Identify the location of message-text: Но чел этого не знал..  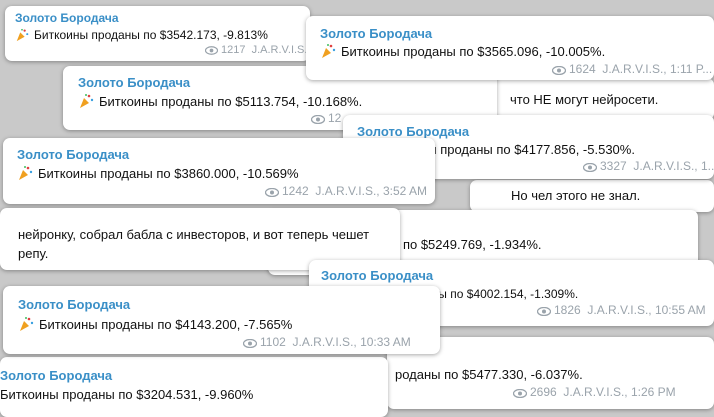
(576, 195).